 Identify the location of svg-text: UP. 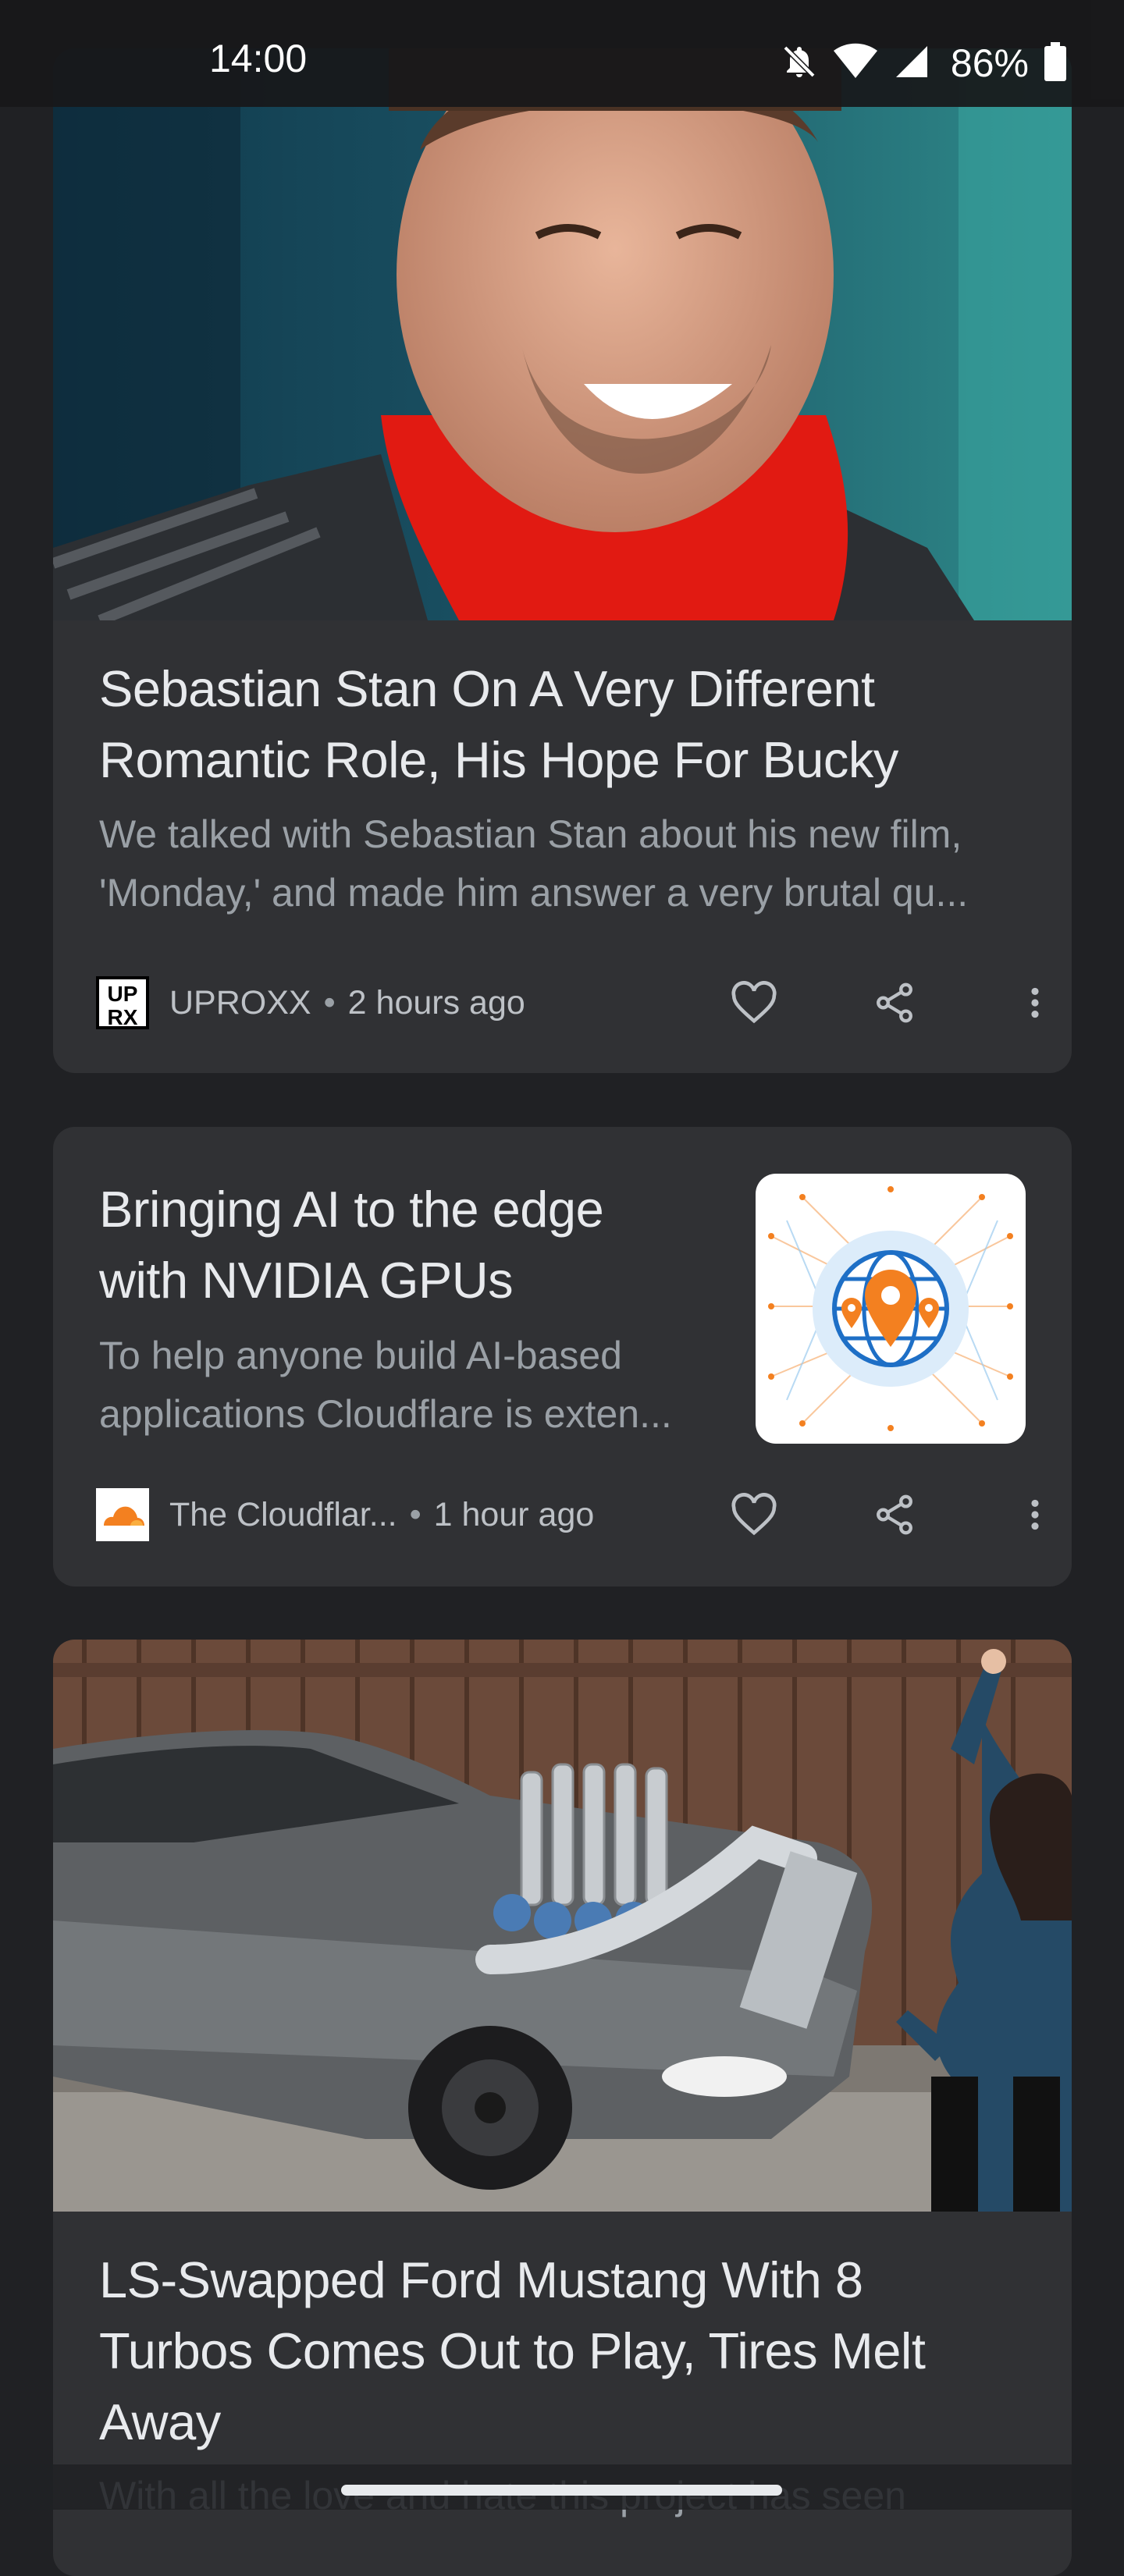
(123, 994).